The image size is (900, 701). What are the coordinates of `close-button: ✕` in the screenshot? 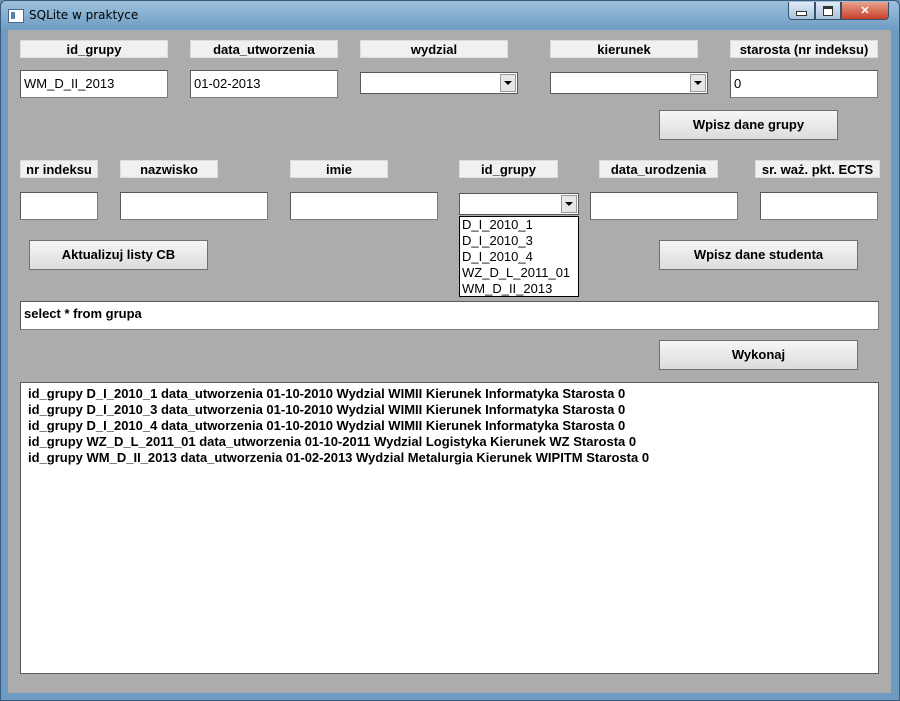 It's located at (865, 11).